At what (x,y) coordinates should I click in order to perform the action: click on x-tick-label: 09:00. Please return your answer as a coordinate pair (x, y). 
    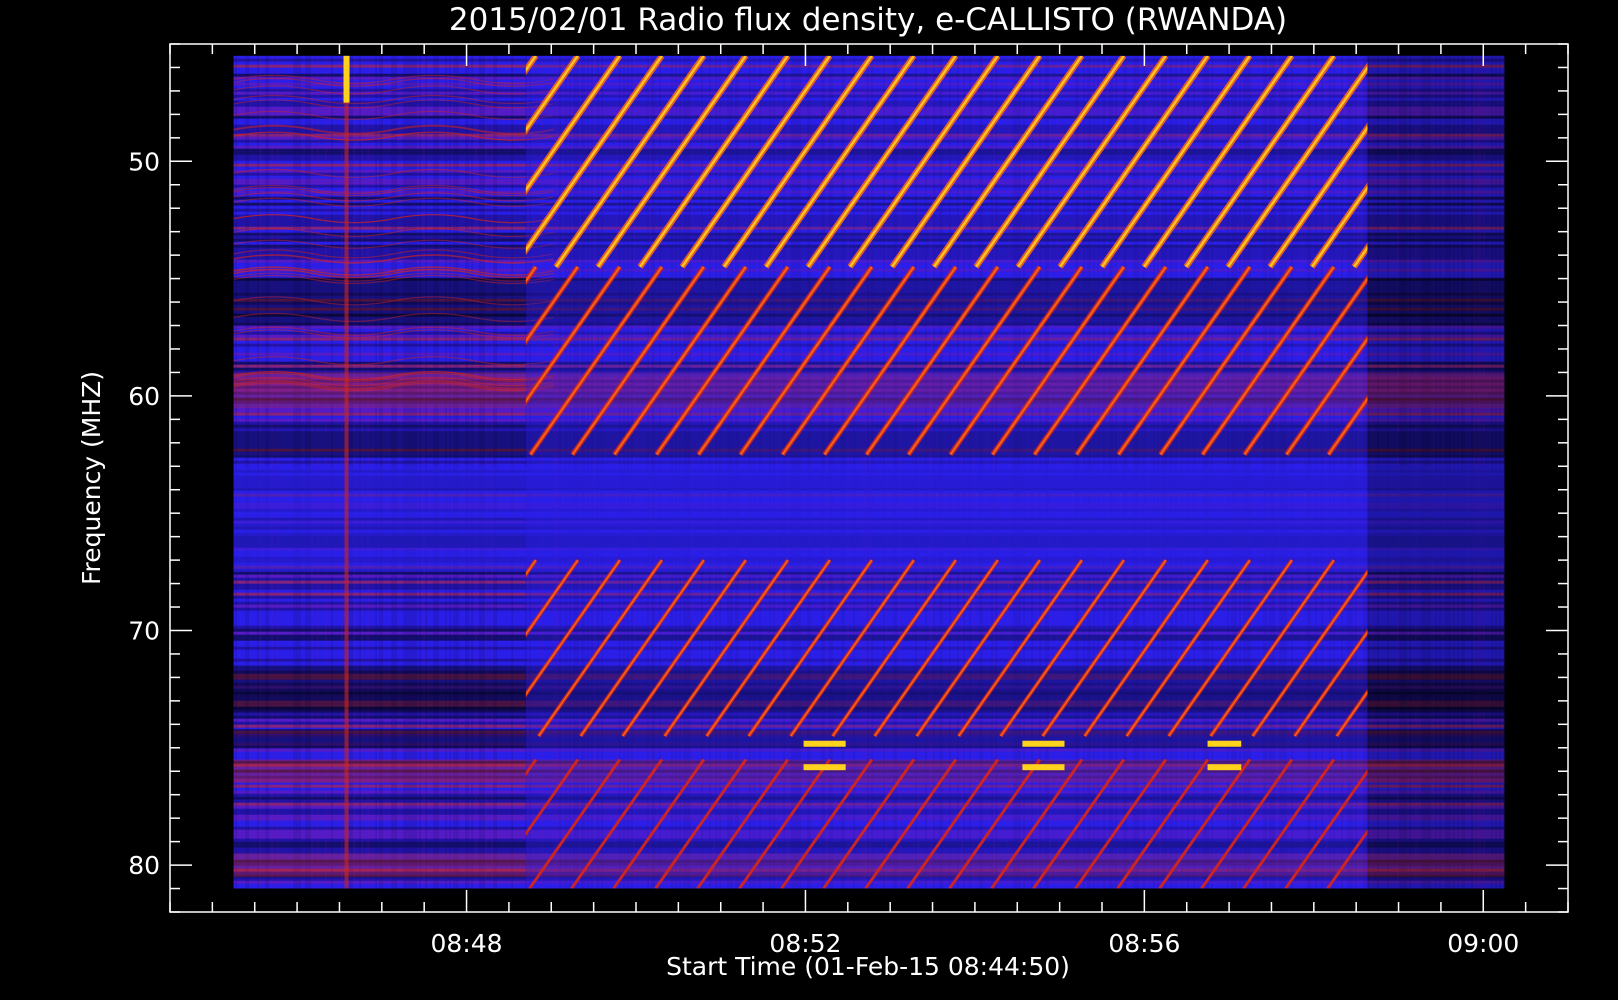
    Looking at the image, I should click on (1483, 943).